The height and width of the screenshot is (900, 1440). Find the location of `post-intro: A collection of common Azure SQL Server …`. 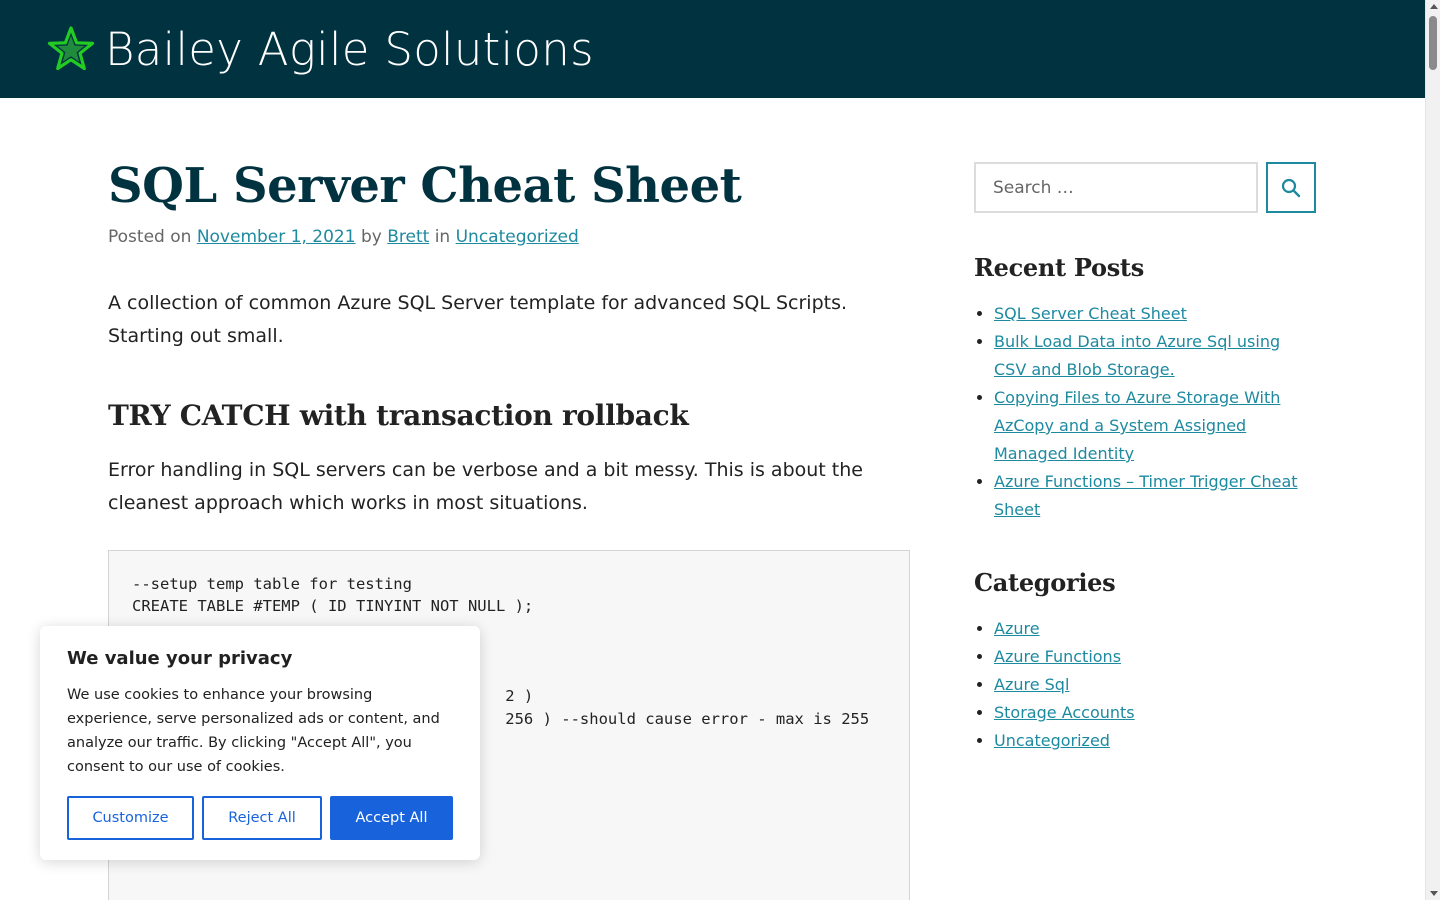

post-intro: A collection of common Azure SQL Server … is located at coordinates (478, 319).